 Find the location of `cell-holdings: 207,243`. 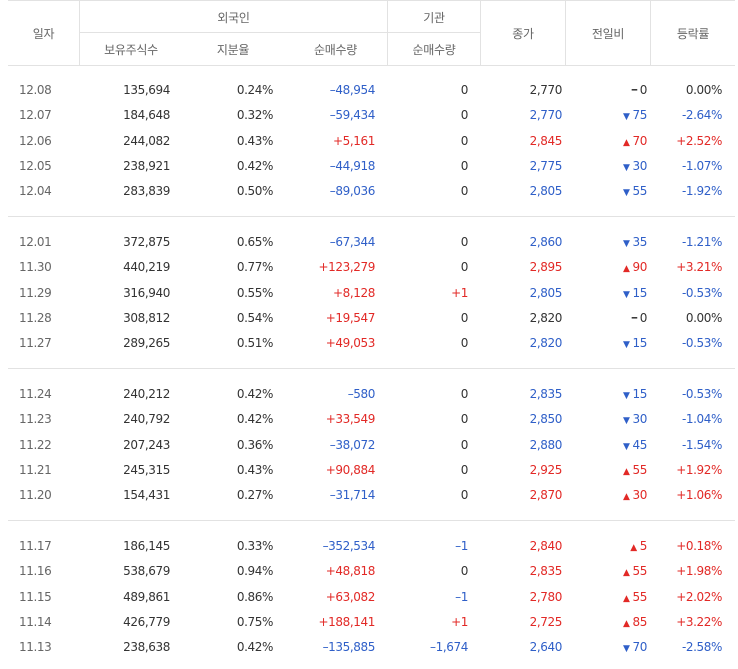

cell-holdings: 207,243 is located at coordinates (146, 445).